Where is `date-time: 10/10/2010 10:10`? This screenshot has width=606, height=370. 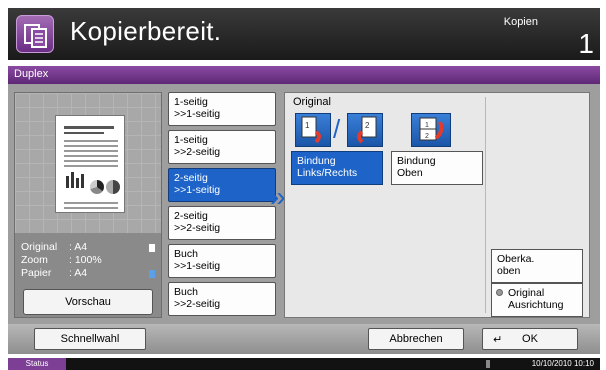
date-time: 10/10/2010 10:10 is located at coordinates (562, 363).